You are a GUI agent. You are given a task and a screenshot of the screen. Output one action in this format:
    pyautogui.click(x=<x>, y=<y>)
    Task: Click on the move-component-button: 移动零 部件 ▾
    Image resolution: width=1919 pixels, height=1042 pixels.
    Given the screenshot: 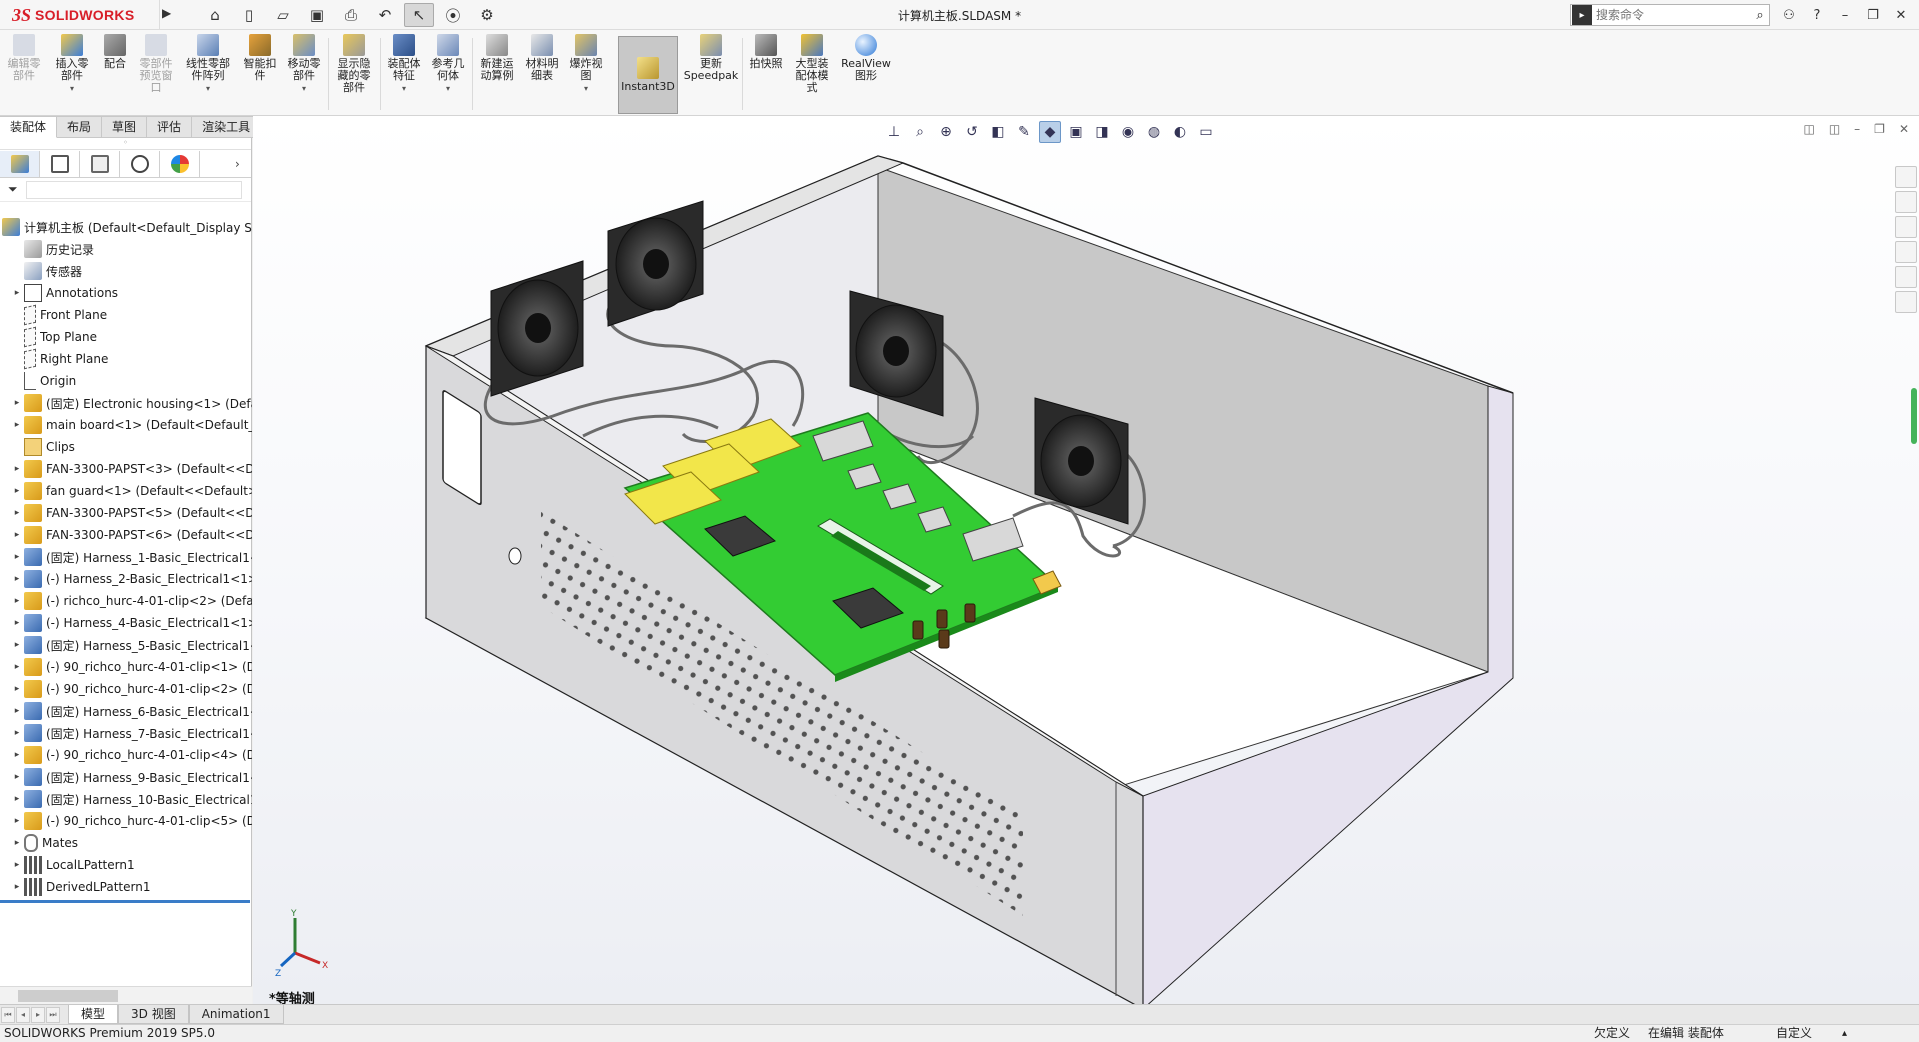 What is the action you would take?
    pyautogui.click(x=304, y=73)
    